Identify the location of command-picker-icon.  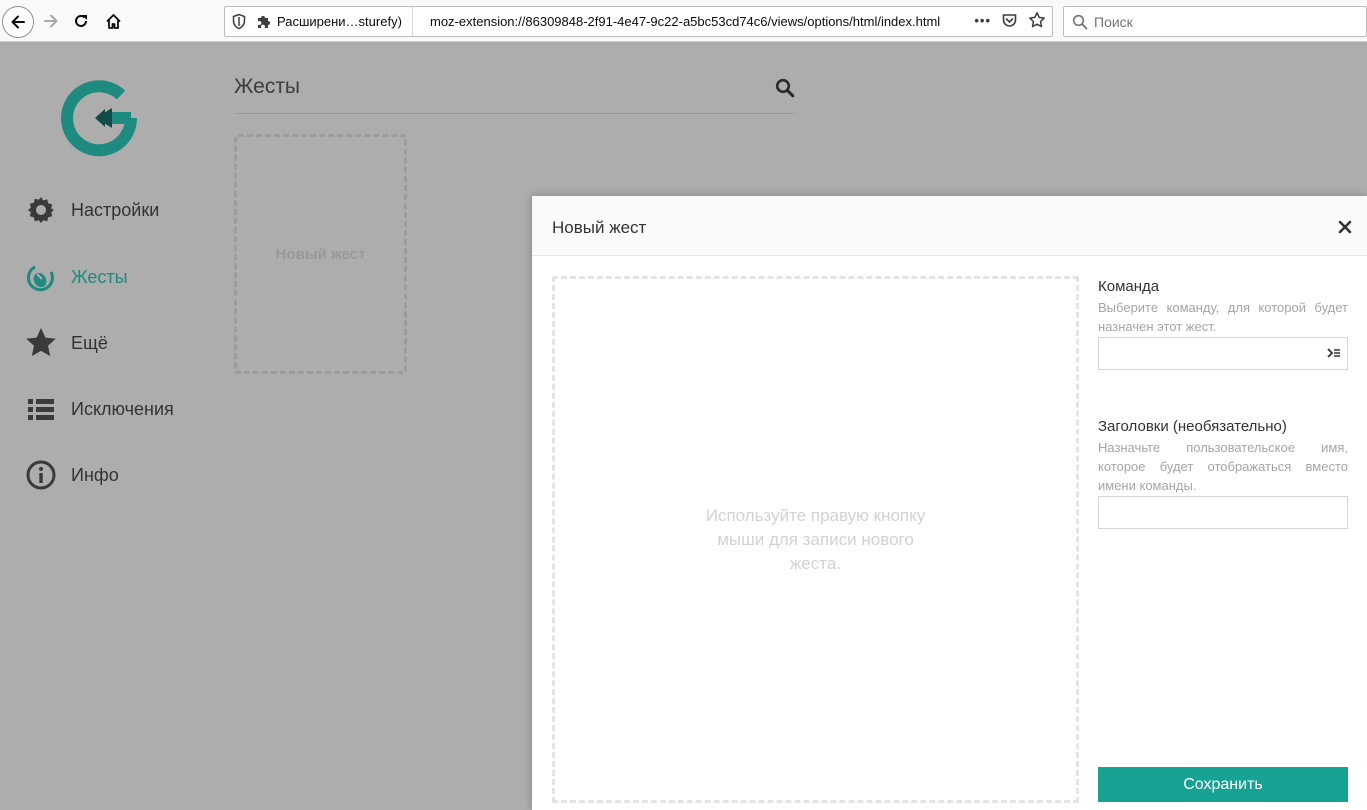
(1334, 353).